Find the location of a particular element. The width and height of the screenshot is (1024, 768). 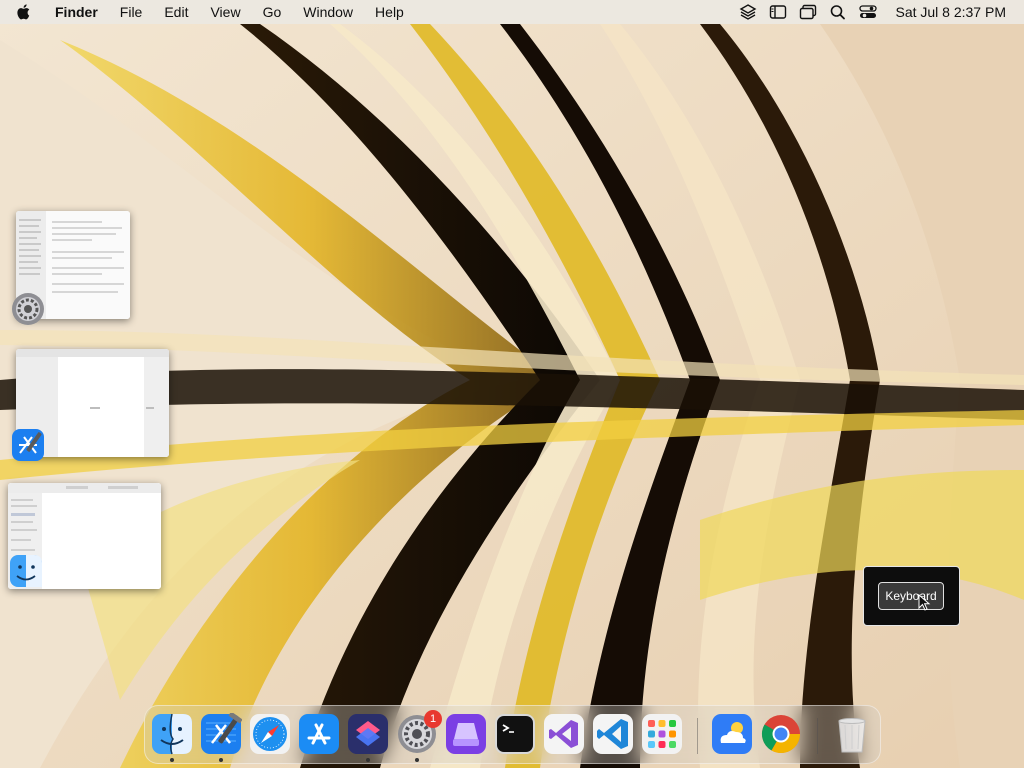

dock-weather is located at coordinates (732, 734).